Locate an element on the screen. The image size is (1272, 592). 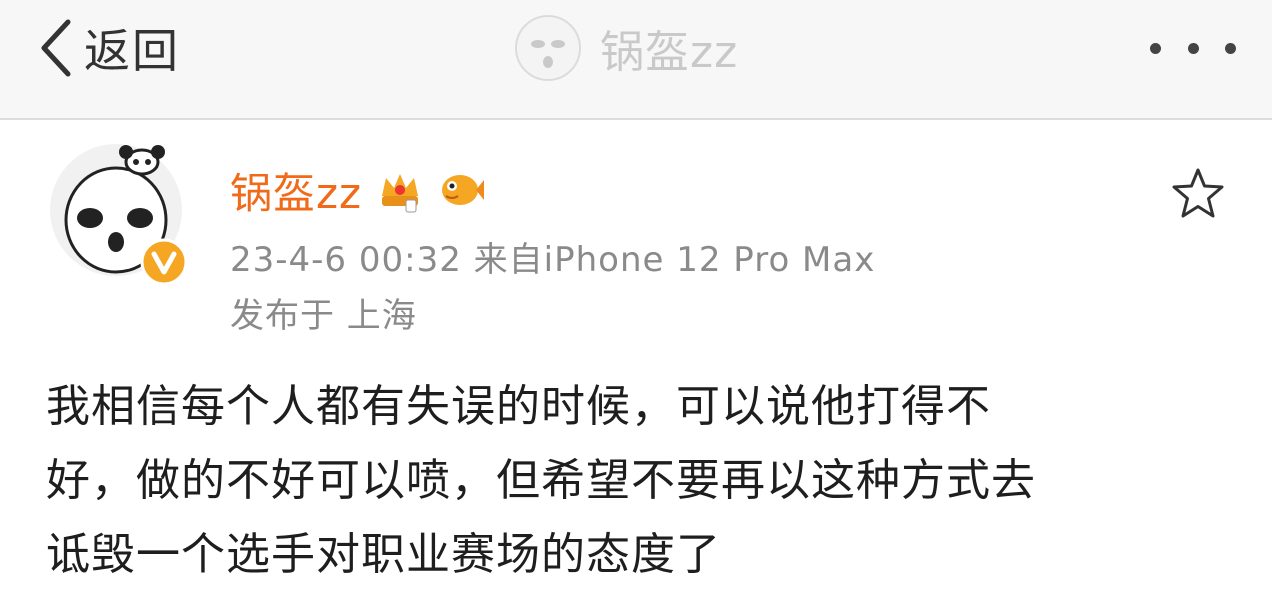
post-timestamp-source: 23-4-6 00:32 来自iPhone 12 Pro Max is located at coordinates (553, 260).